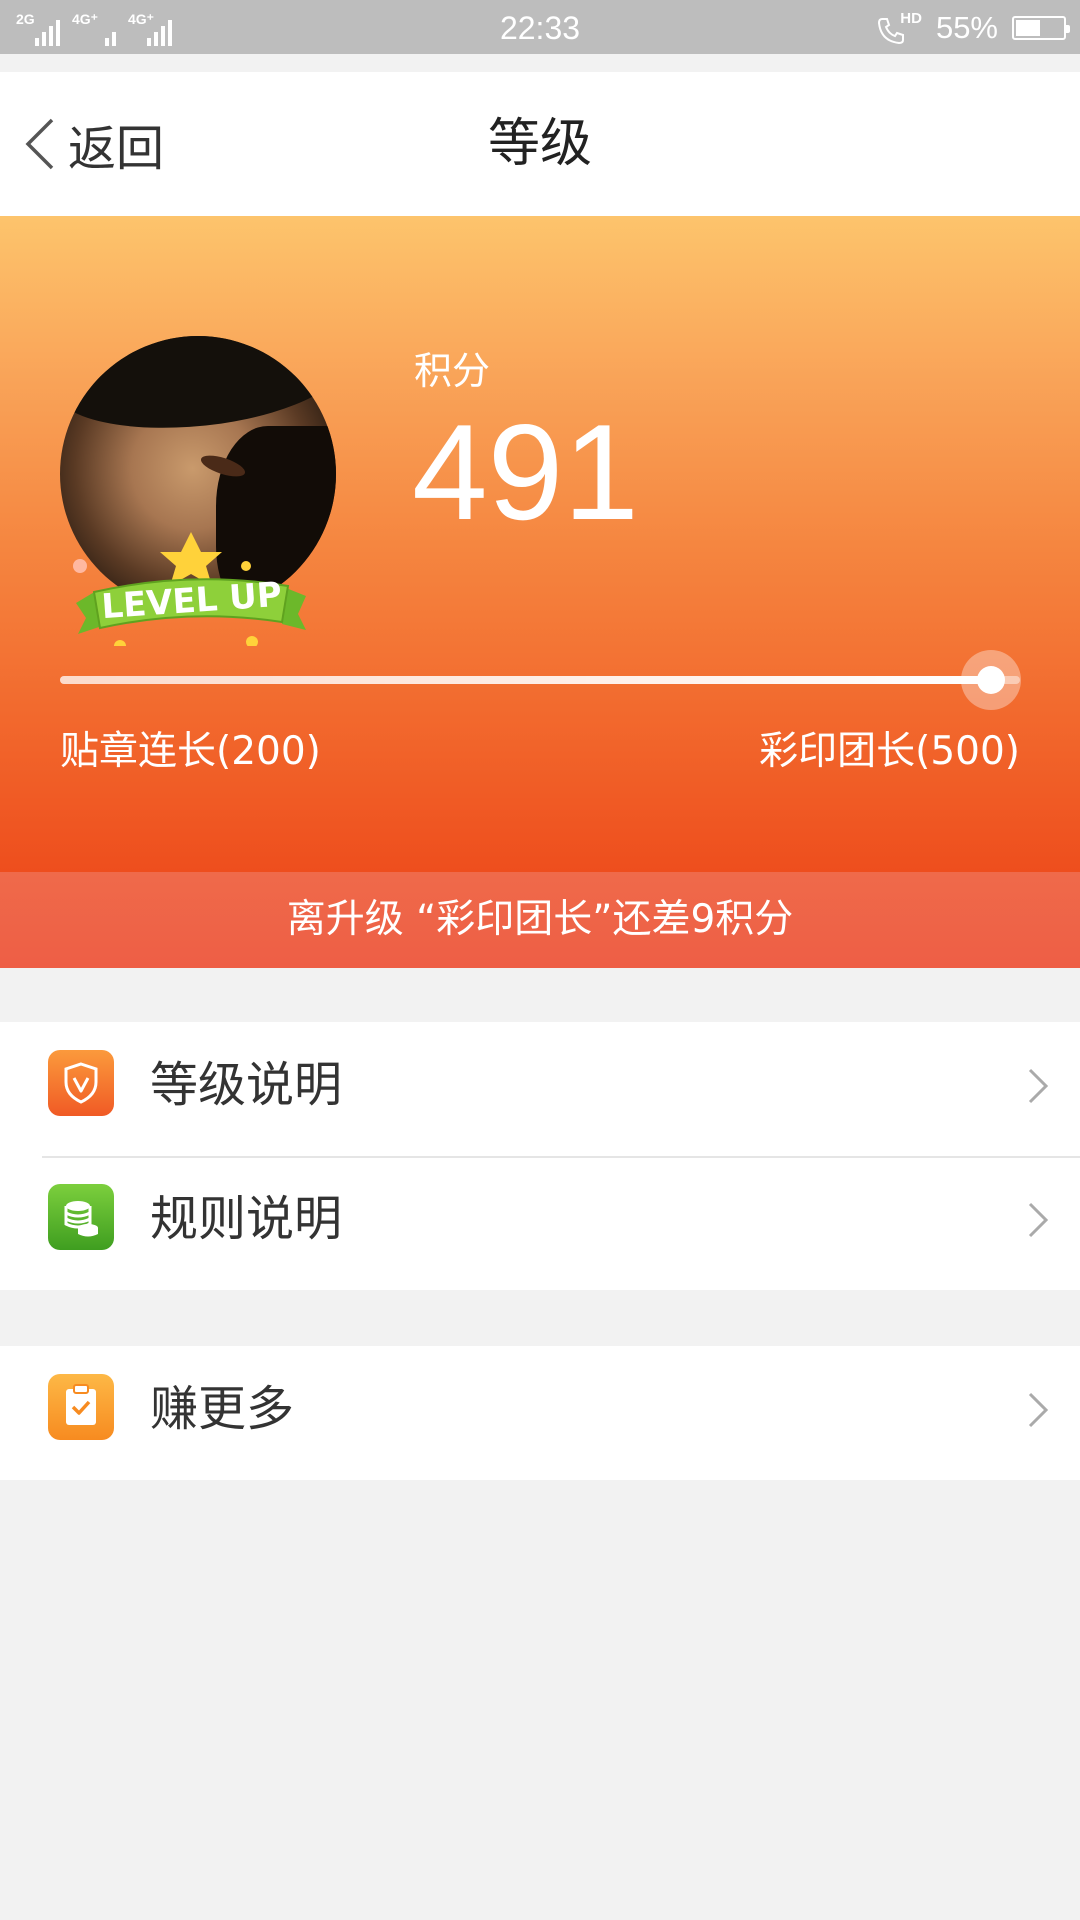  What do you see at coordinates (991, 680) in the screenshot?
I see `progress-knob` at bounding box center [991, 680].